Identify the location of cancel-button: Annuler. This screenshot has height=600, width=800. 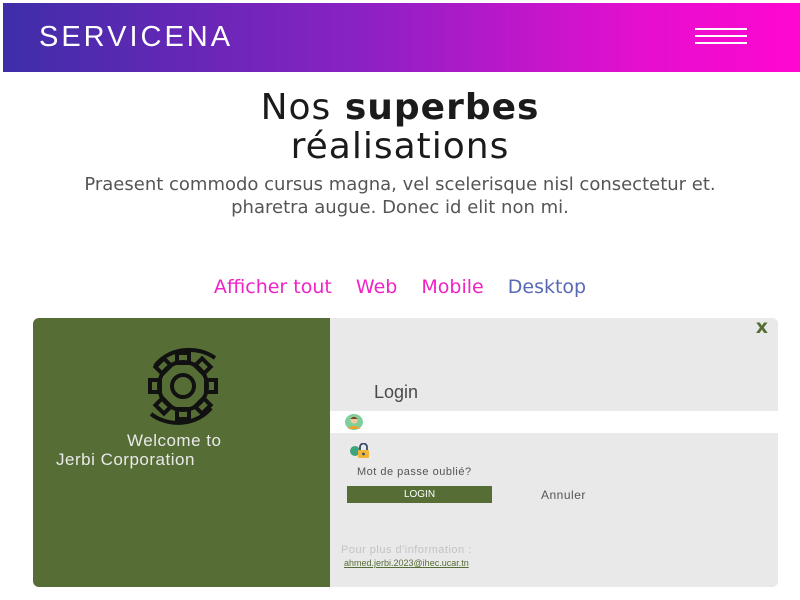
(563, 495).